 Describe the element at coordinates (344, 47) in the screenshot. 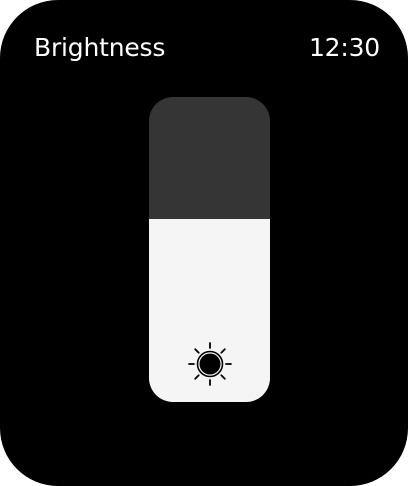

I see `clock-time: 12:30` at that location.